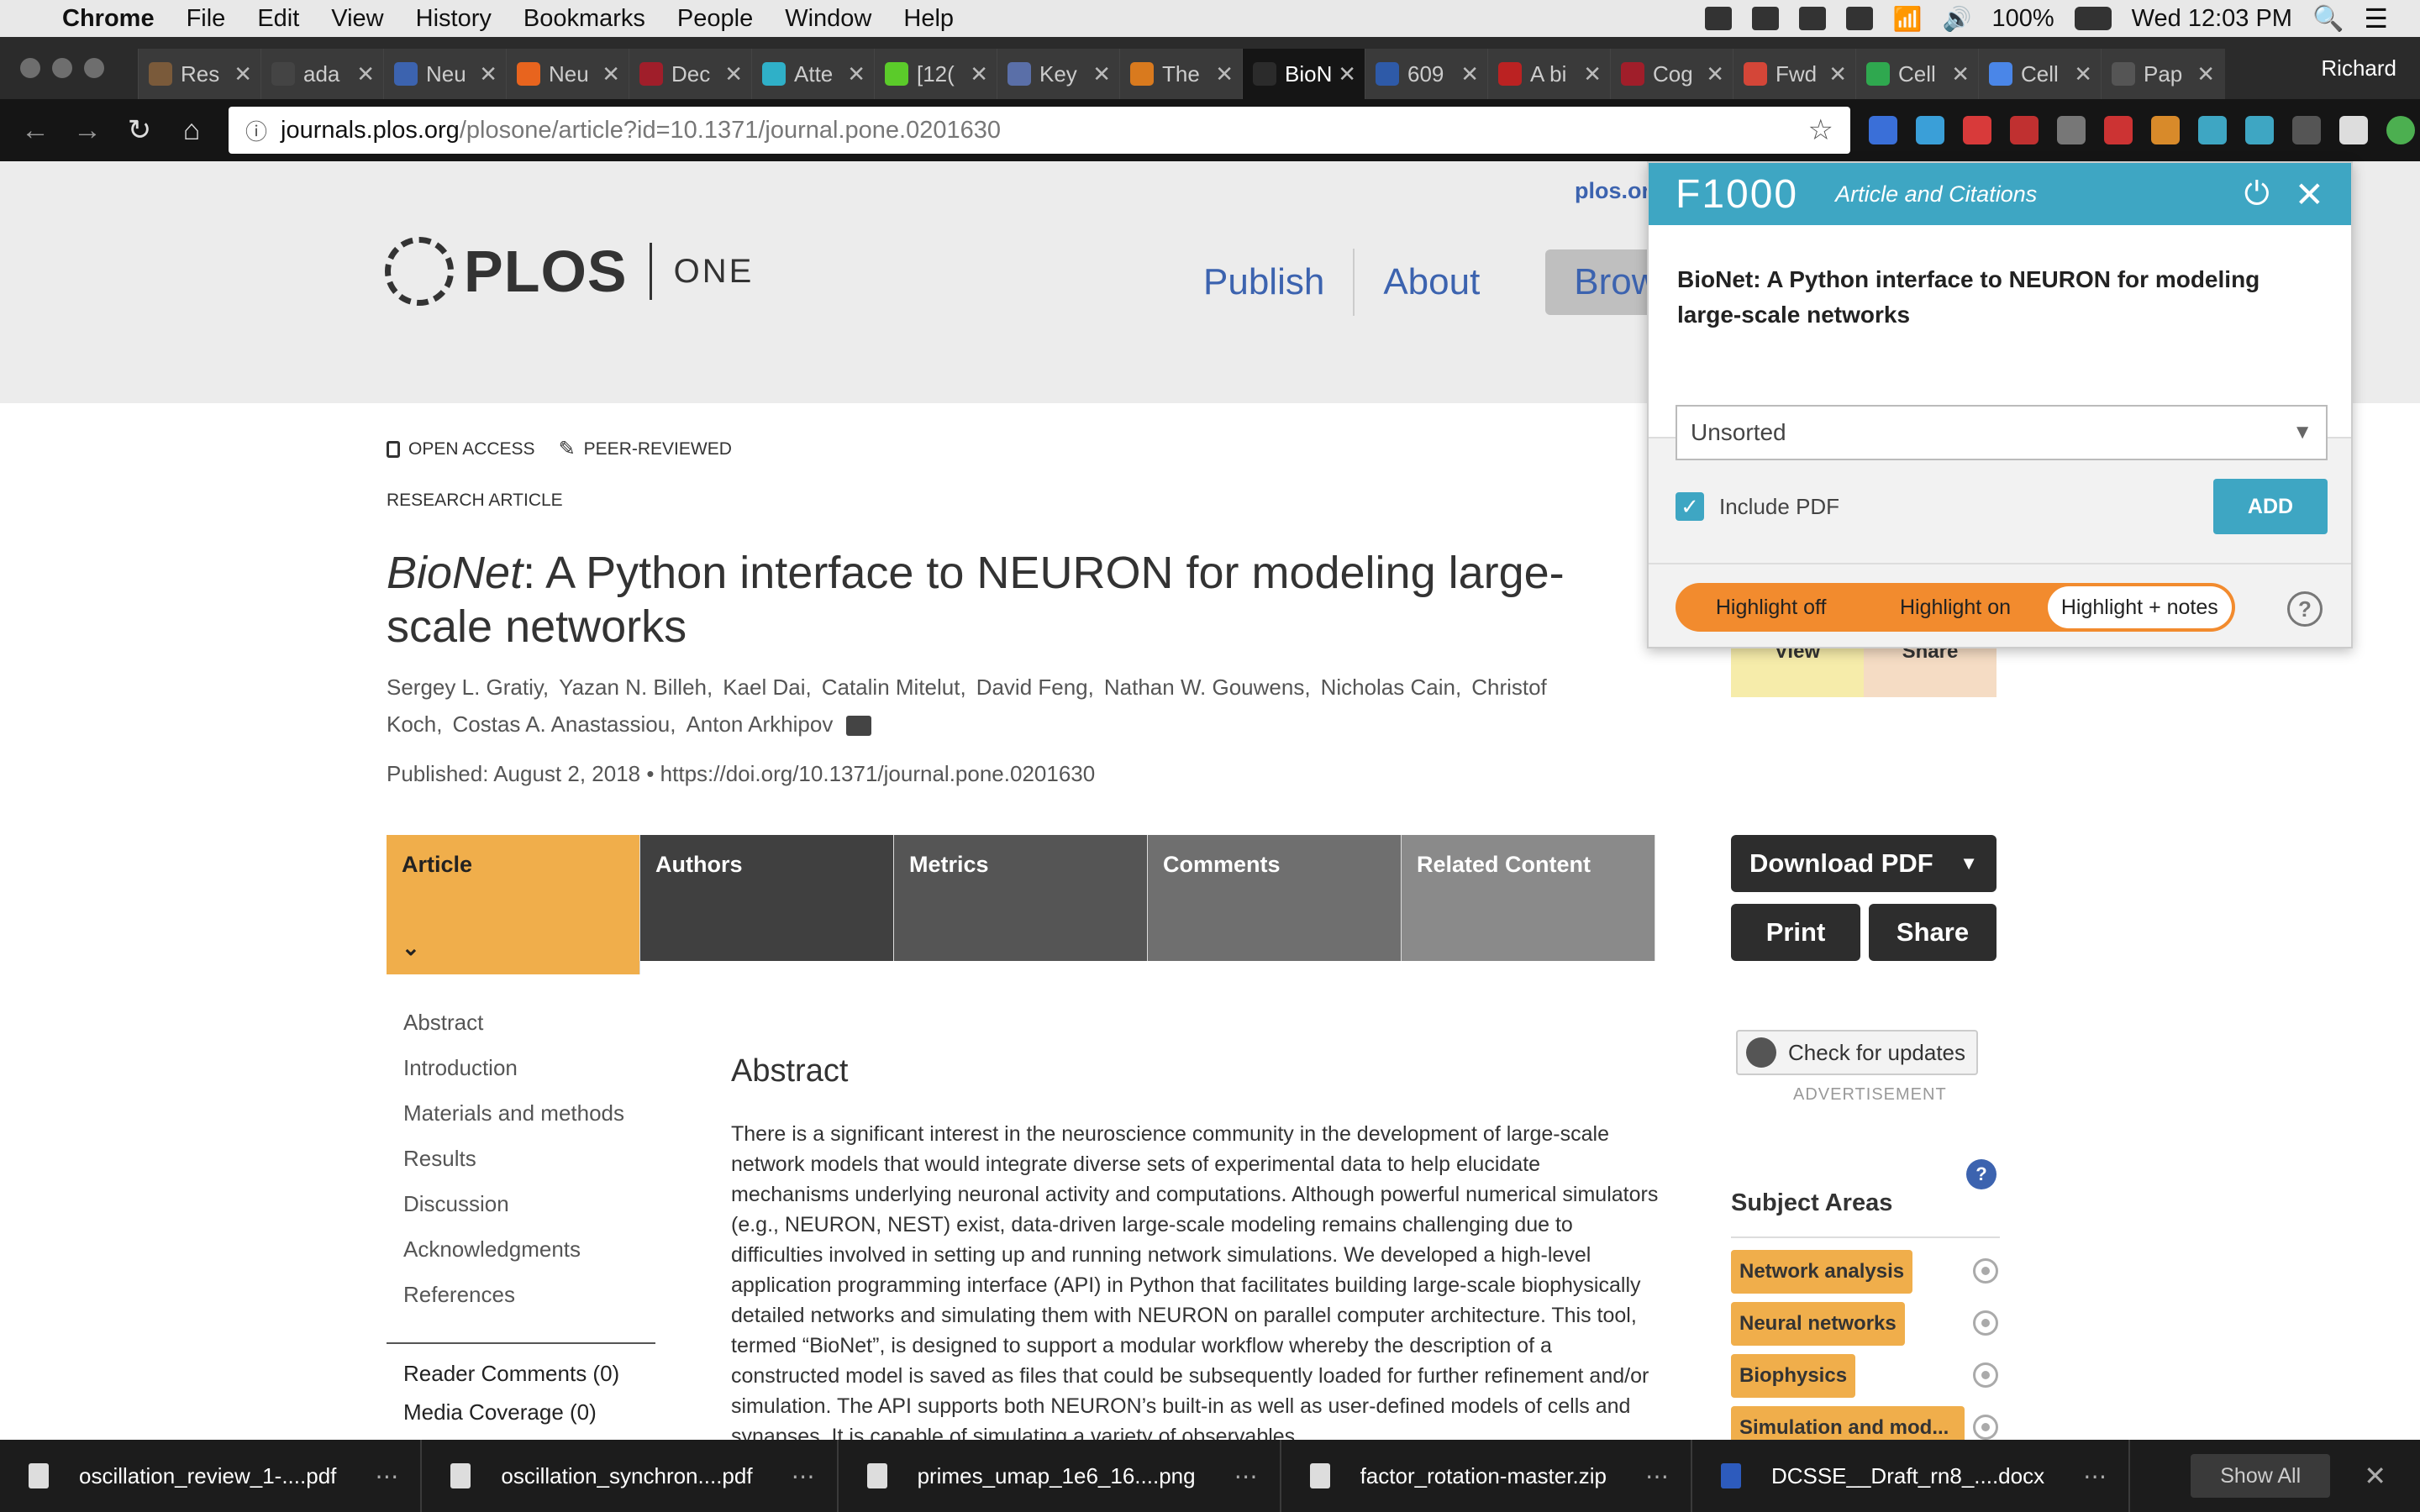 Image resolution: width=2420 pixels, height=1512 pixels. I want to click on highlight-off-option: Highlight off, so click(1771, 608).